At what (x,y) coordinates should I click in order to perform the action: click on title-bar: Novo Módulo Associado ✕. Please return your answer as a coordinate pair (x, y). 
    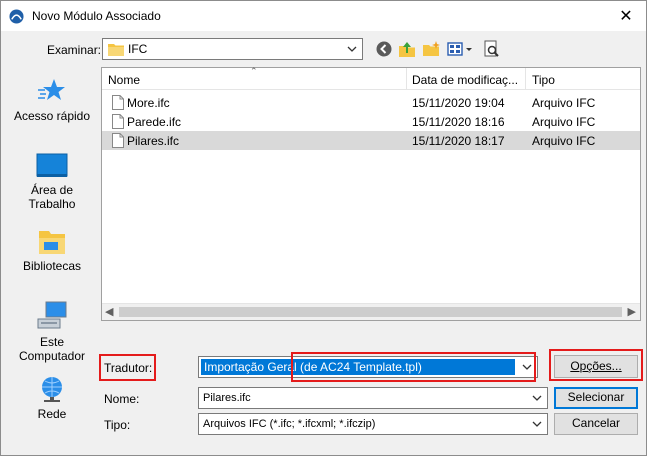
    Looking at the image, I should click on (323, 16).